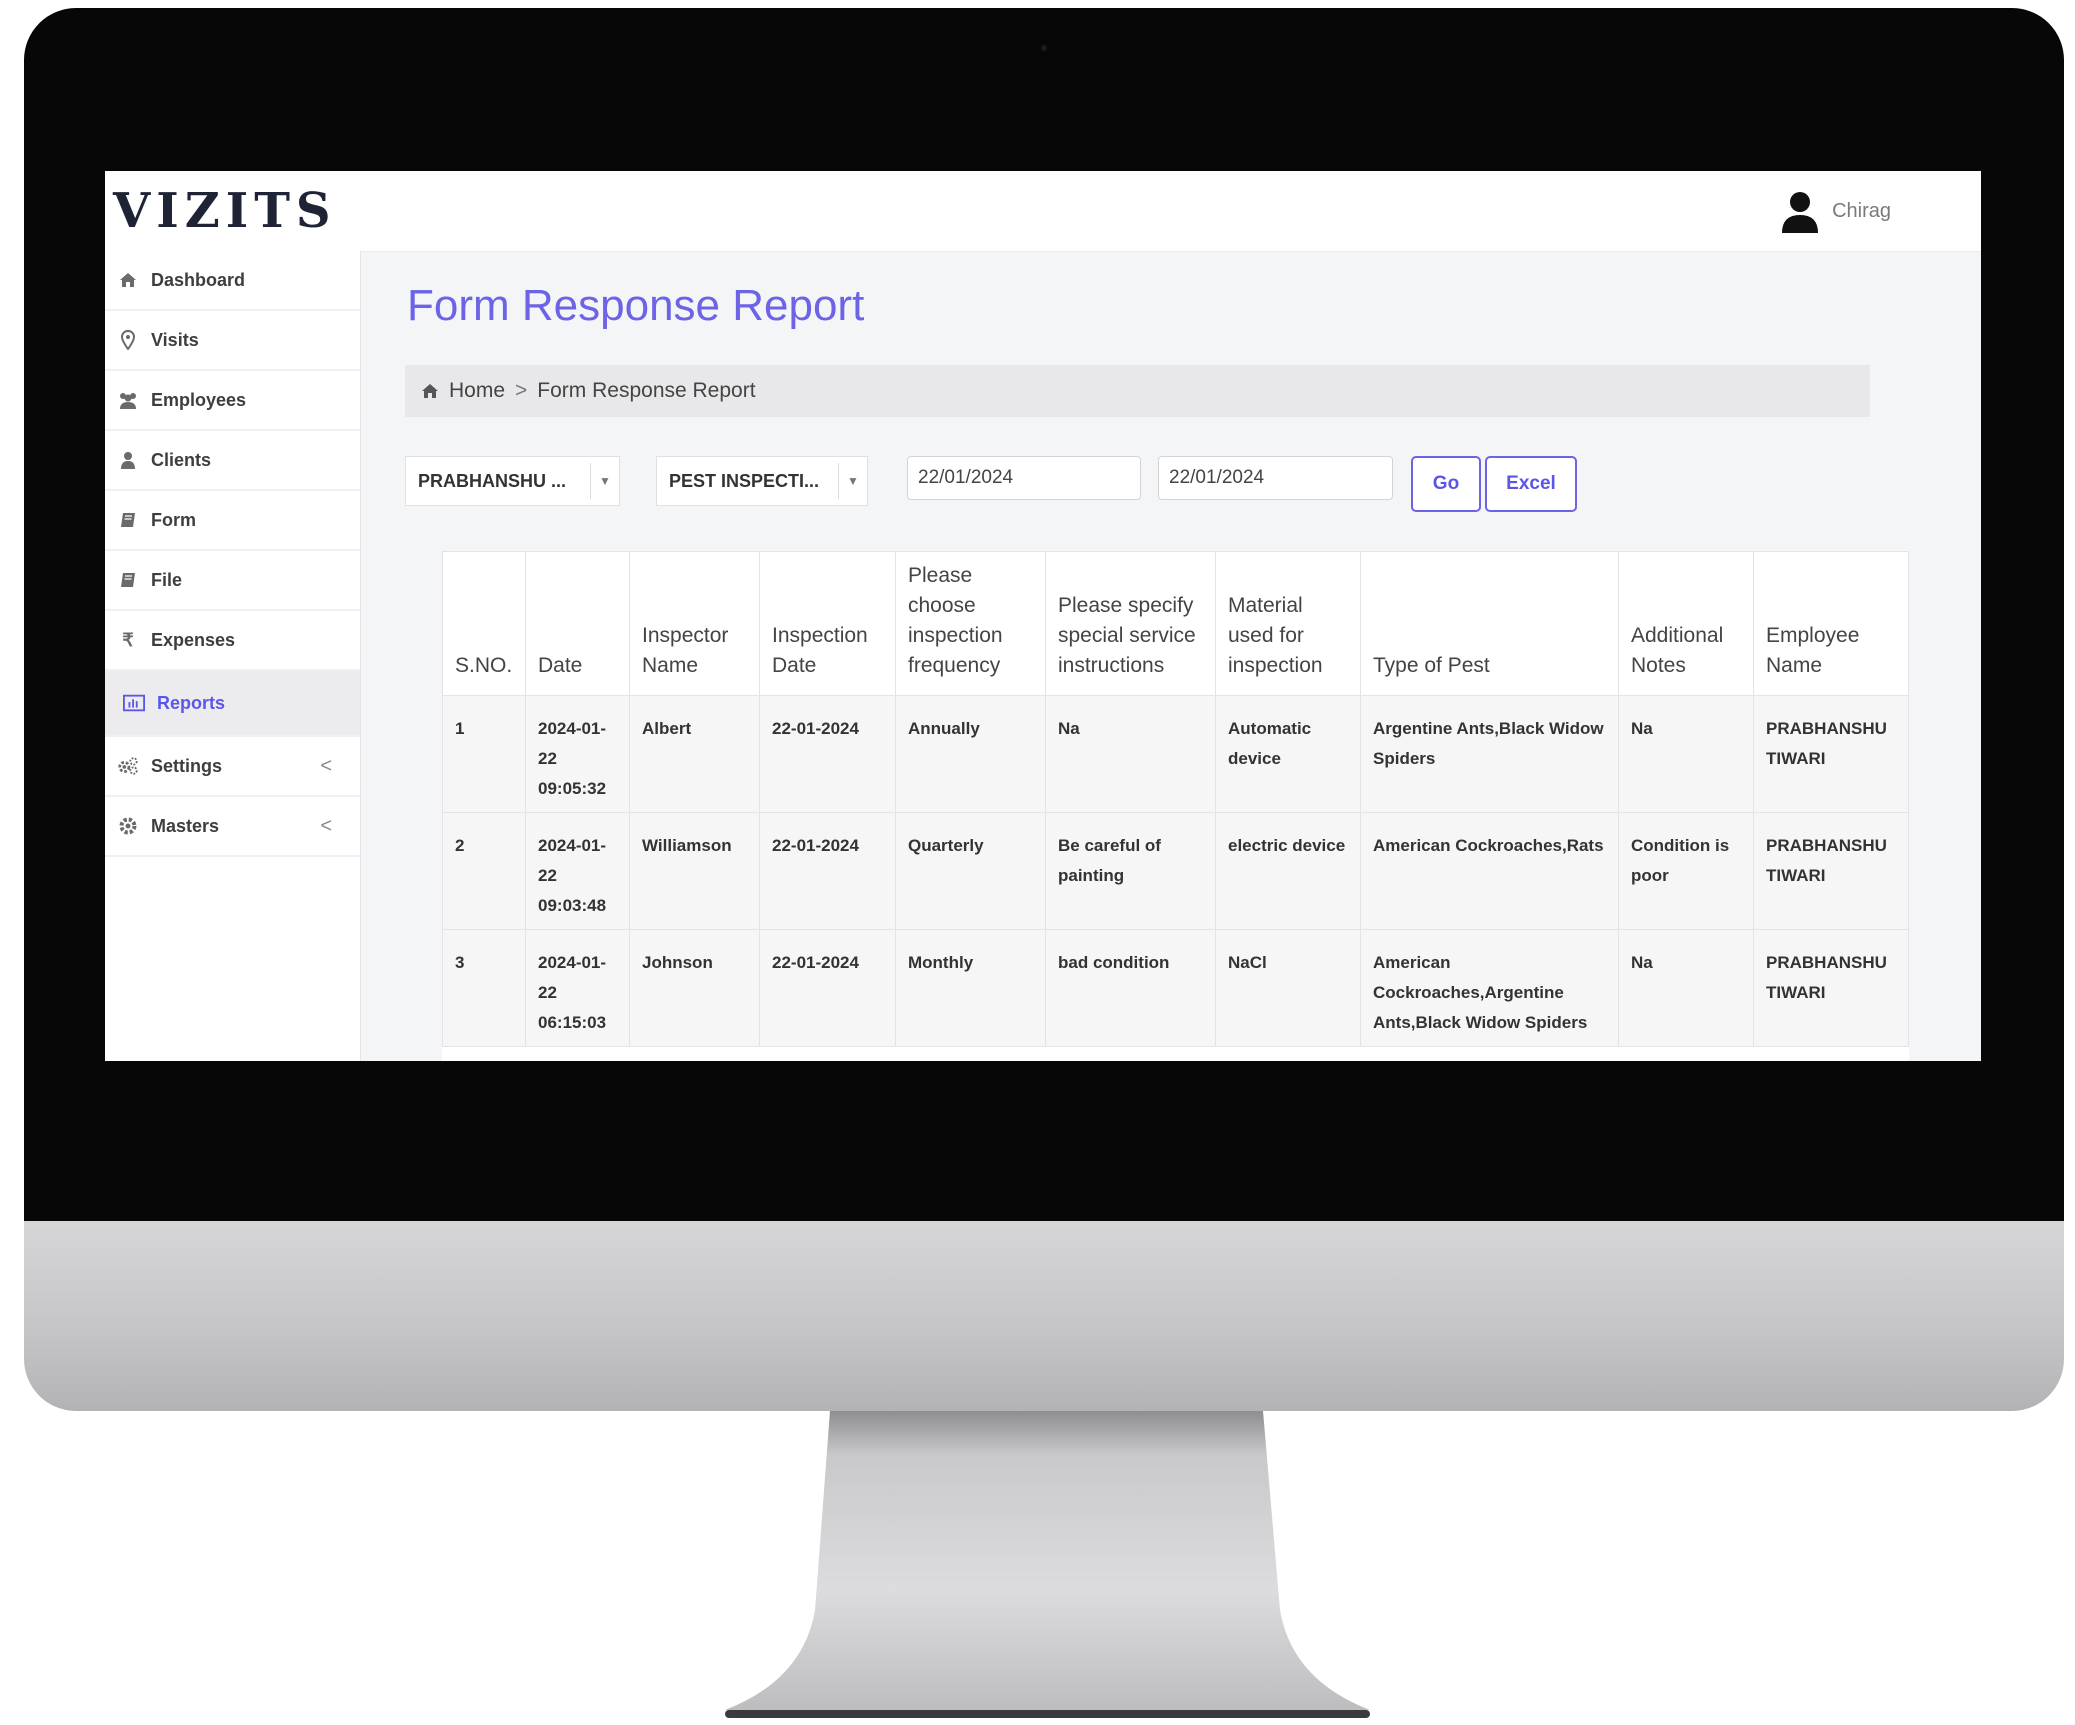 The height and width of the screenshot is (1725, 2075). What do you see at coordinates (1489, 871) in the screenshot?
I see `cell-pest-type: American Cockroaches,Rats` at bounding box center [1489, 871].